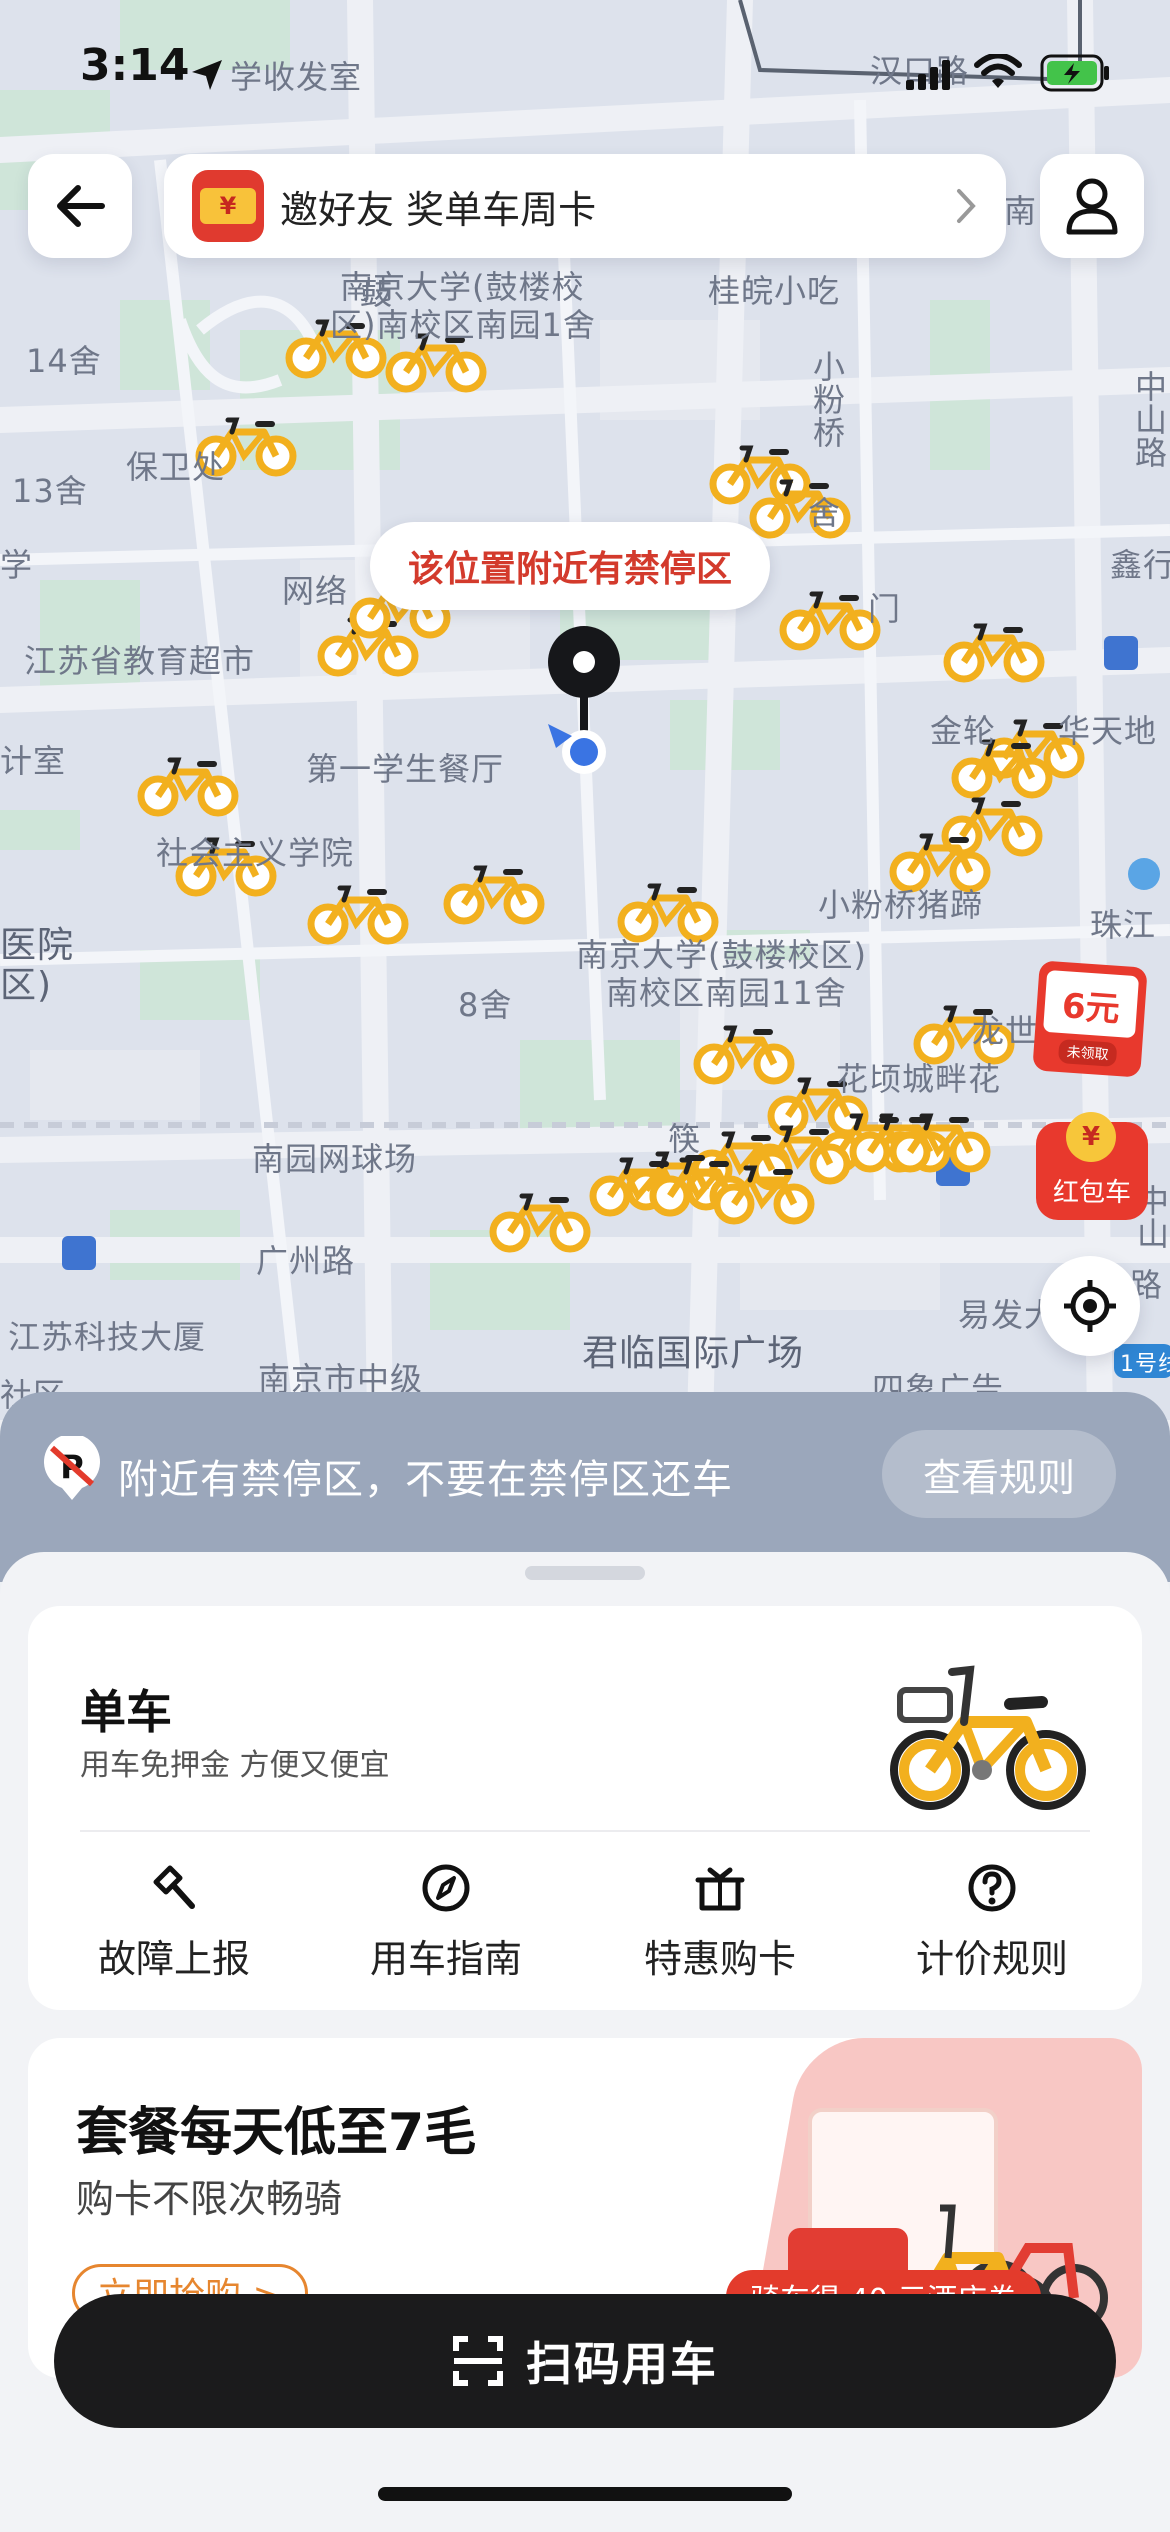  What do you see at coordinates (885, 609) in the screenshot?
I see `map-label: 门` at bounding box center [885, 609].